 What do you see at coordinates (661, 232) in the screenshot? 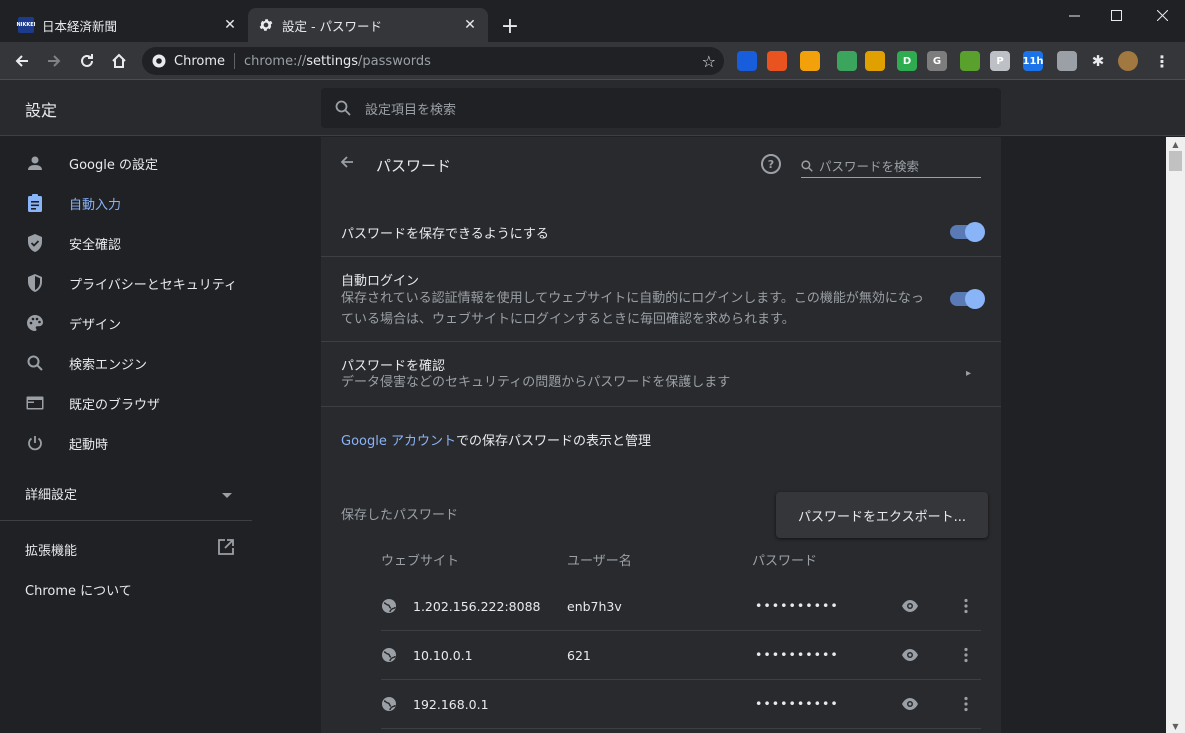
I see `offer-to-save-row: パスワードを保存できるようにする` at bounding box center [661, 232].